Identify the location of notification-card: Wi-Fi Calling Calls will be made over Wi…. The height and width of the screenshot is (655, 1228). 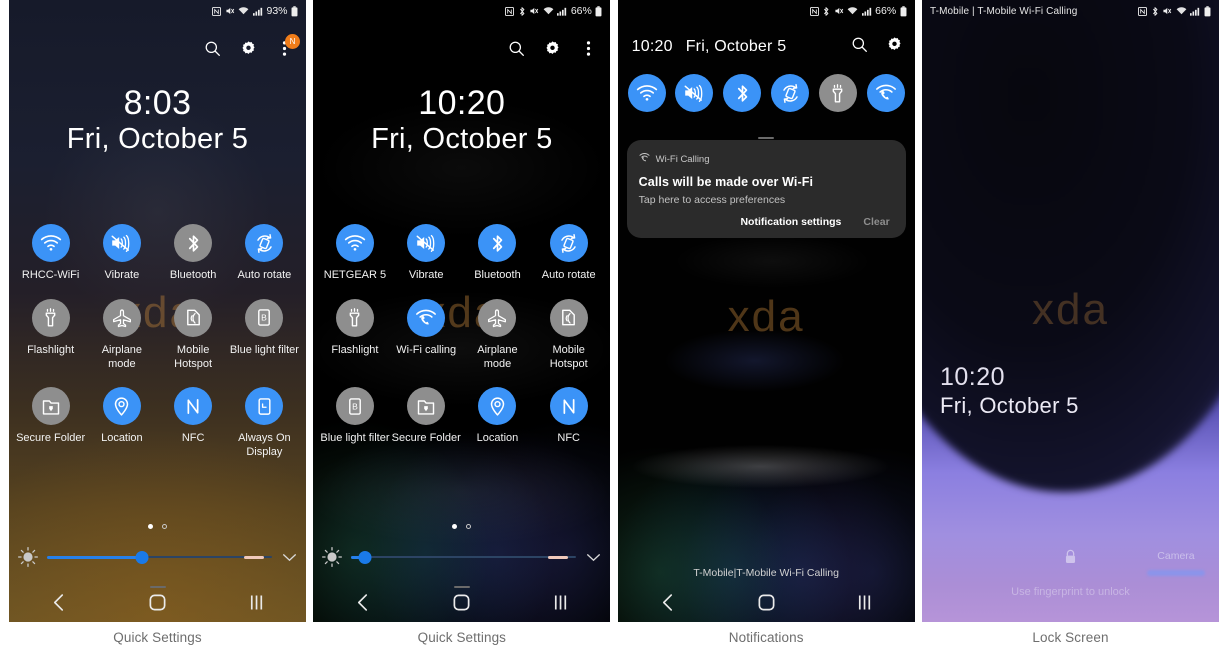
(766, 189).